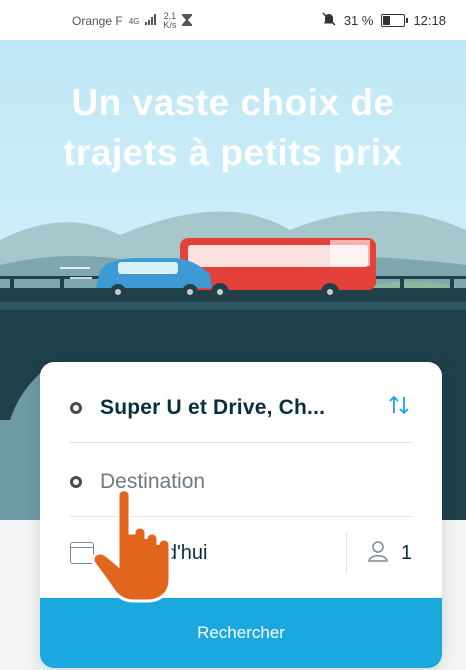 The height and width of the screenshot is (670, 466). Describe the element at coordinates (233, 20) in the screenshot. I see `status-bar: Orange F 4G 2,1 K/s 31 % 12:18` at that location.